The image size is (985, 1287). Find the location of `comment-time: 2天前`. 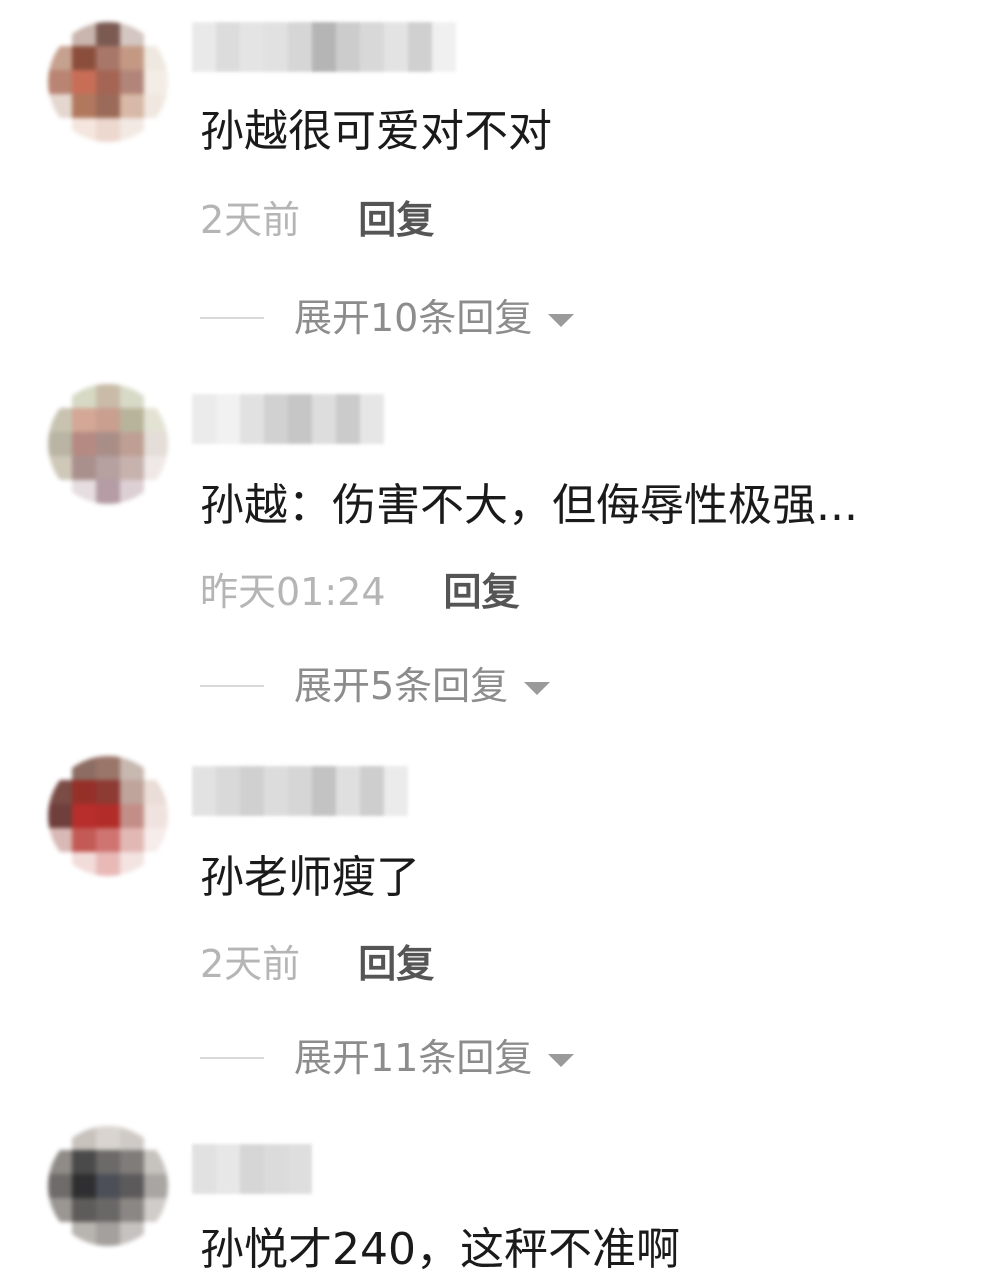

comment-time: 2天前 is located at coordinates (250, 964).